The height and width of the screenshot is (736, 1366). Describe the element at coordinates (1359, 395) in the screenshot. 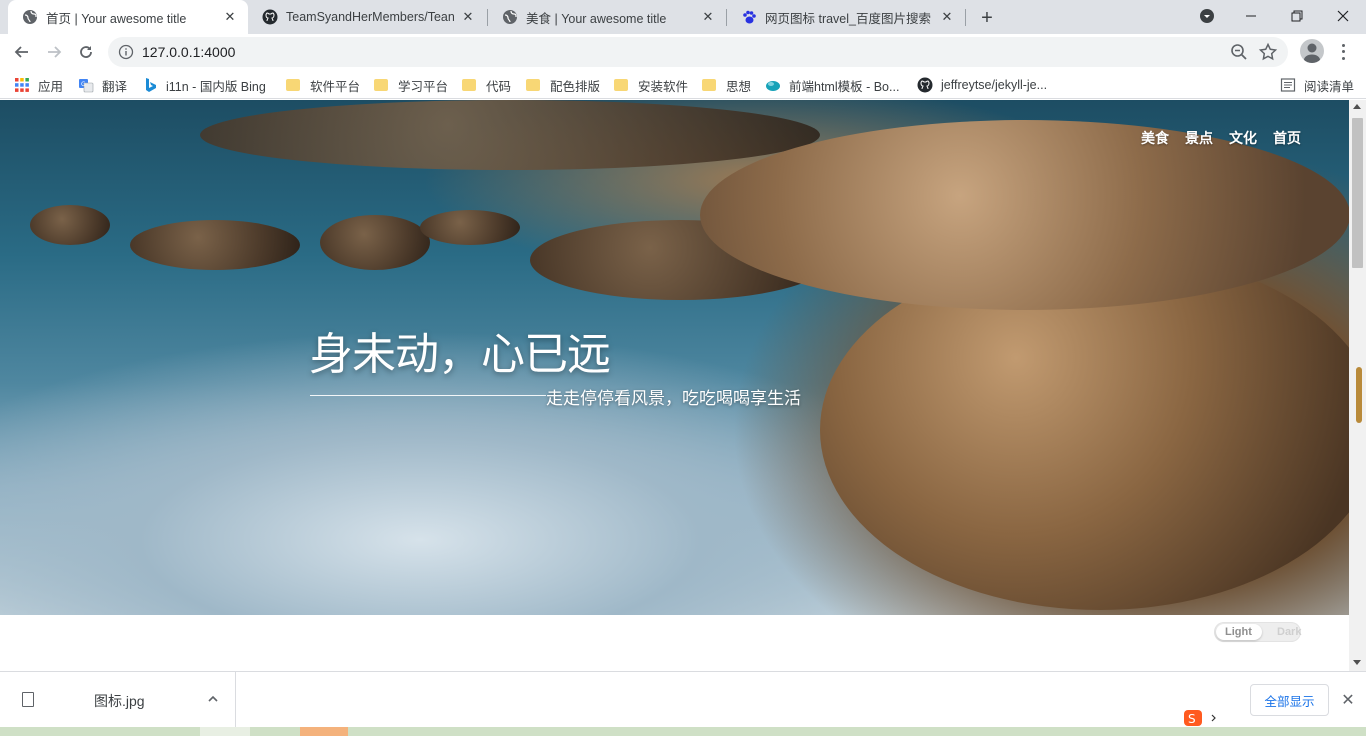

I see `scroll-progress-indicator` at that location.